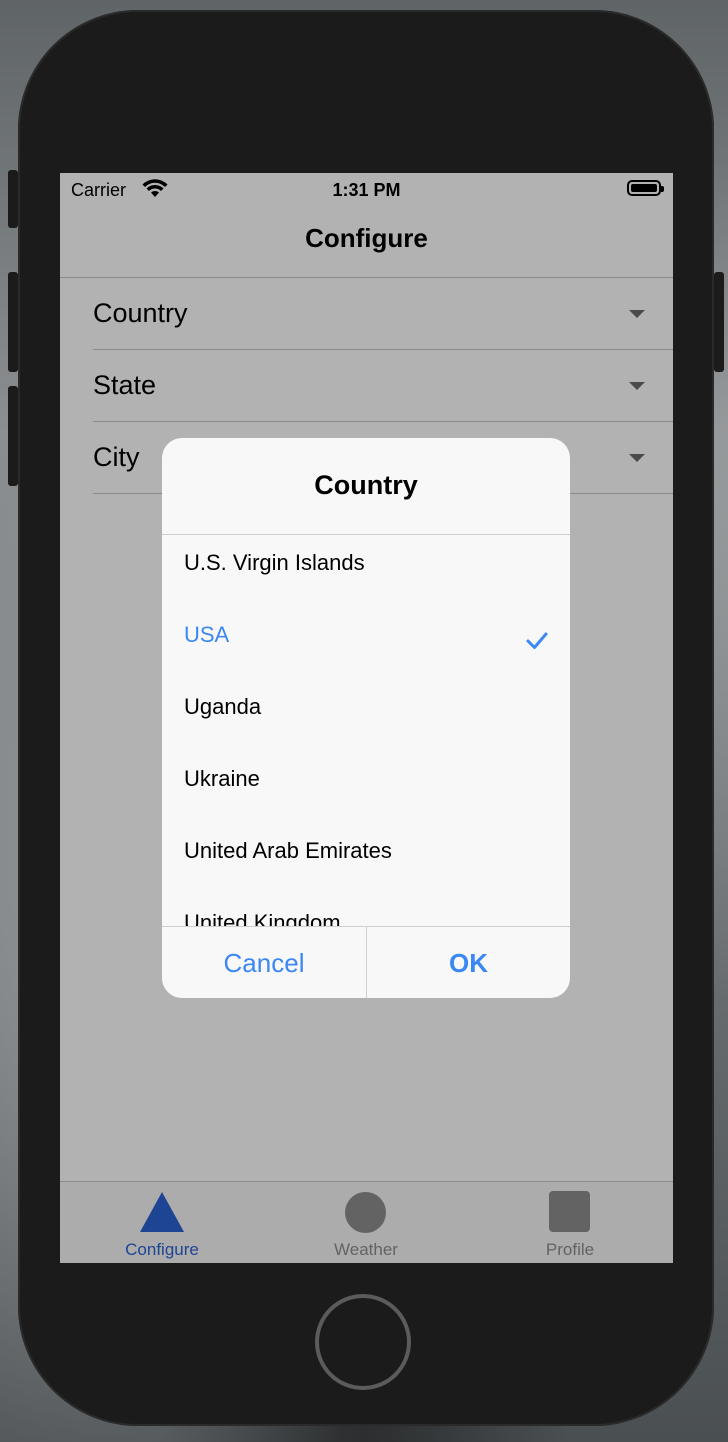  I want to click on list-item: U.S. Virgin Islands, so click(366, 571).